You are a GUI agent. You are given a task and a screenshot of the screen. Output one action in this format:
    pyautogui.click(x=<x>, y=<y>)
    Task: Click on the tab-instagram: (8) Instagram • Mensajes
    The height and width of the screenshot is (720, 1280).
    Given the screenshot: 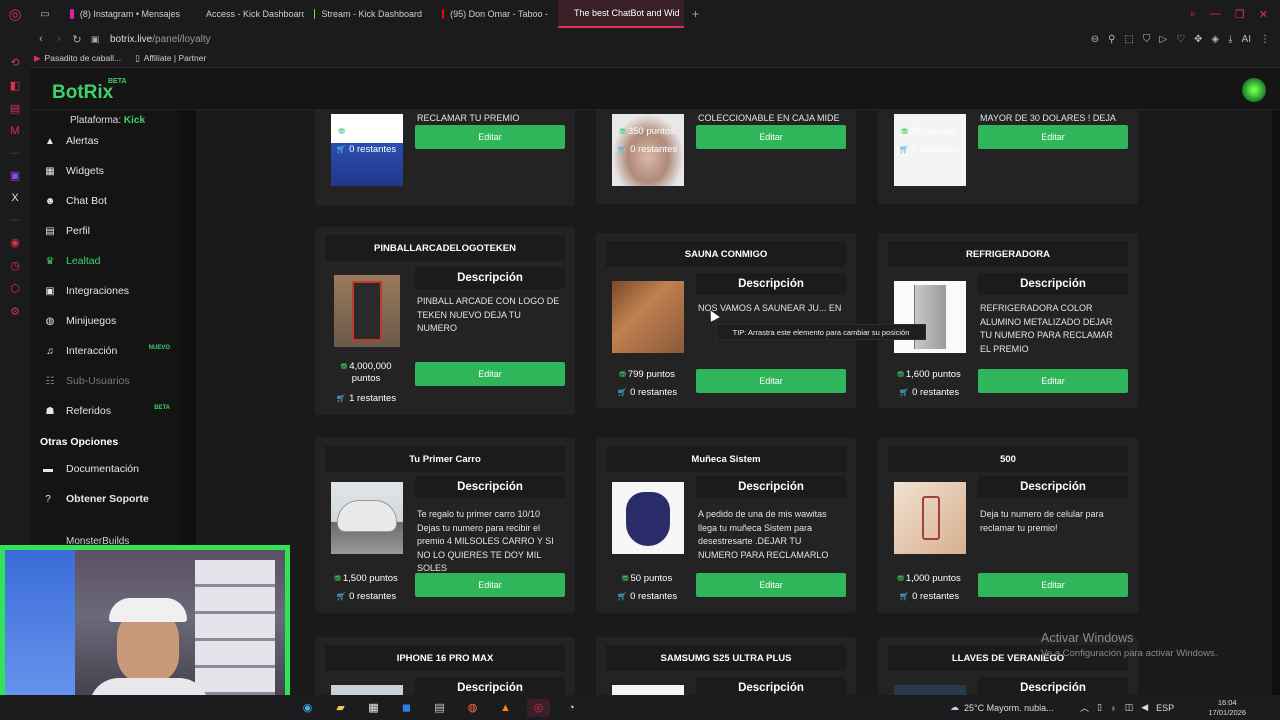 What is the action you would take?
    pyautogui.click(x=125, y=14)
    